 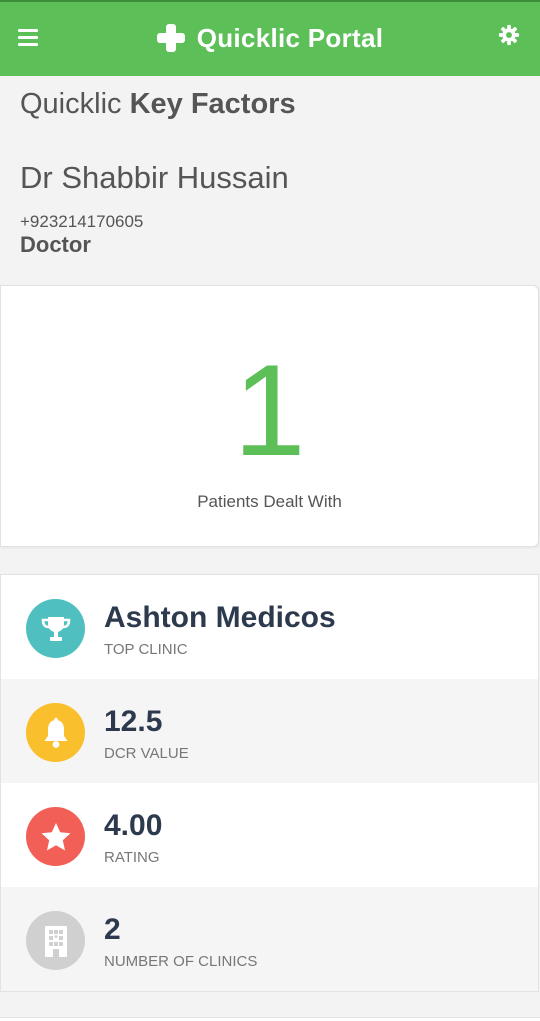 I want to click on patients-label: Patients Dealt With, so click(x=269, y=501).